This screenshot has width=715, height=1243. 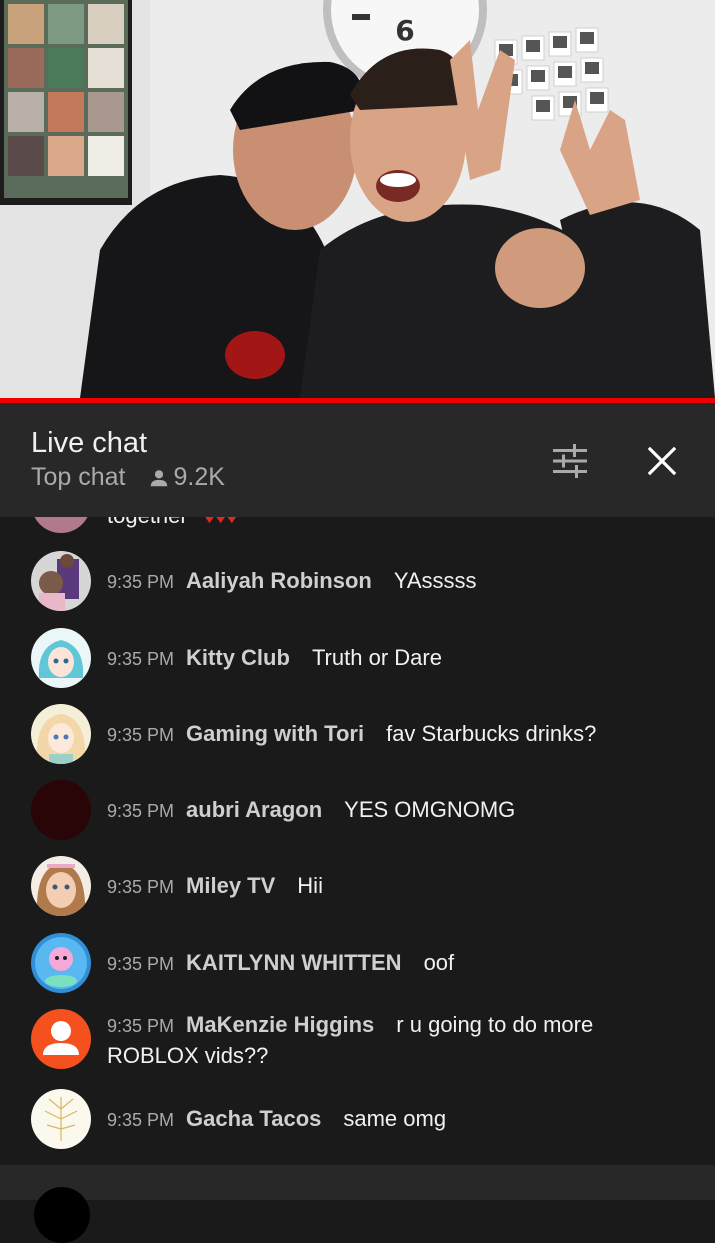 I want to click on message-text: same omg, so click(x=395, y=1118).